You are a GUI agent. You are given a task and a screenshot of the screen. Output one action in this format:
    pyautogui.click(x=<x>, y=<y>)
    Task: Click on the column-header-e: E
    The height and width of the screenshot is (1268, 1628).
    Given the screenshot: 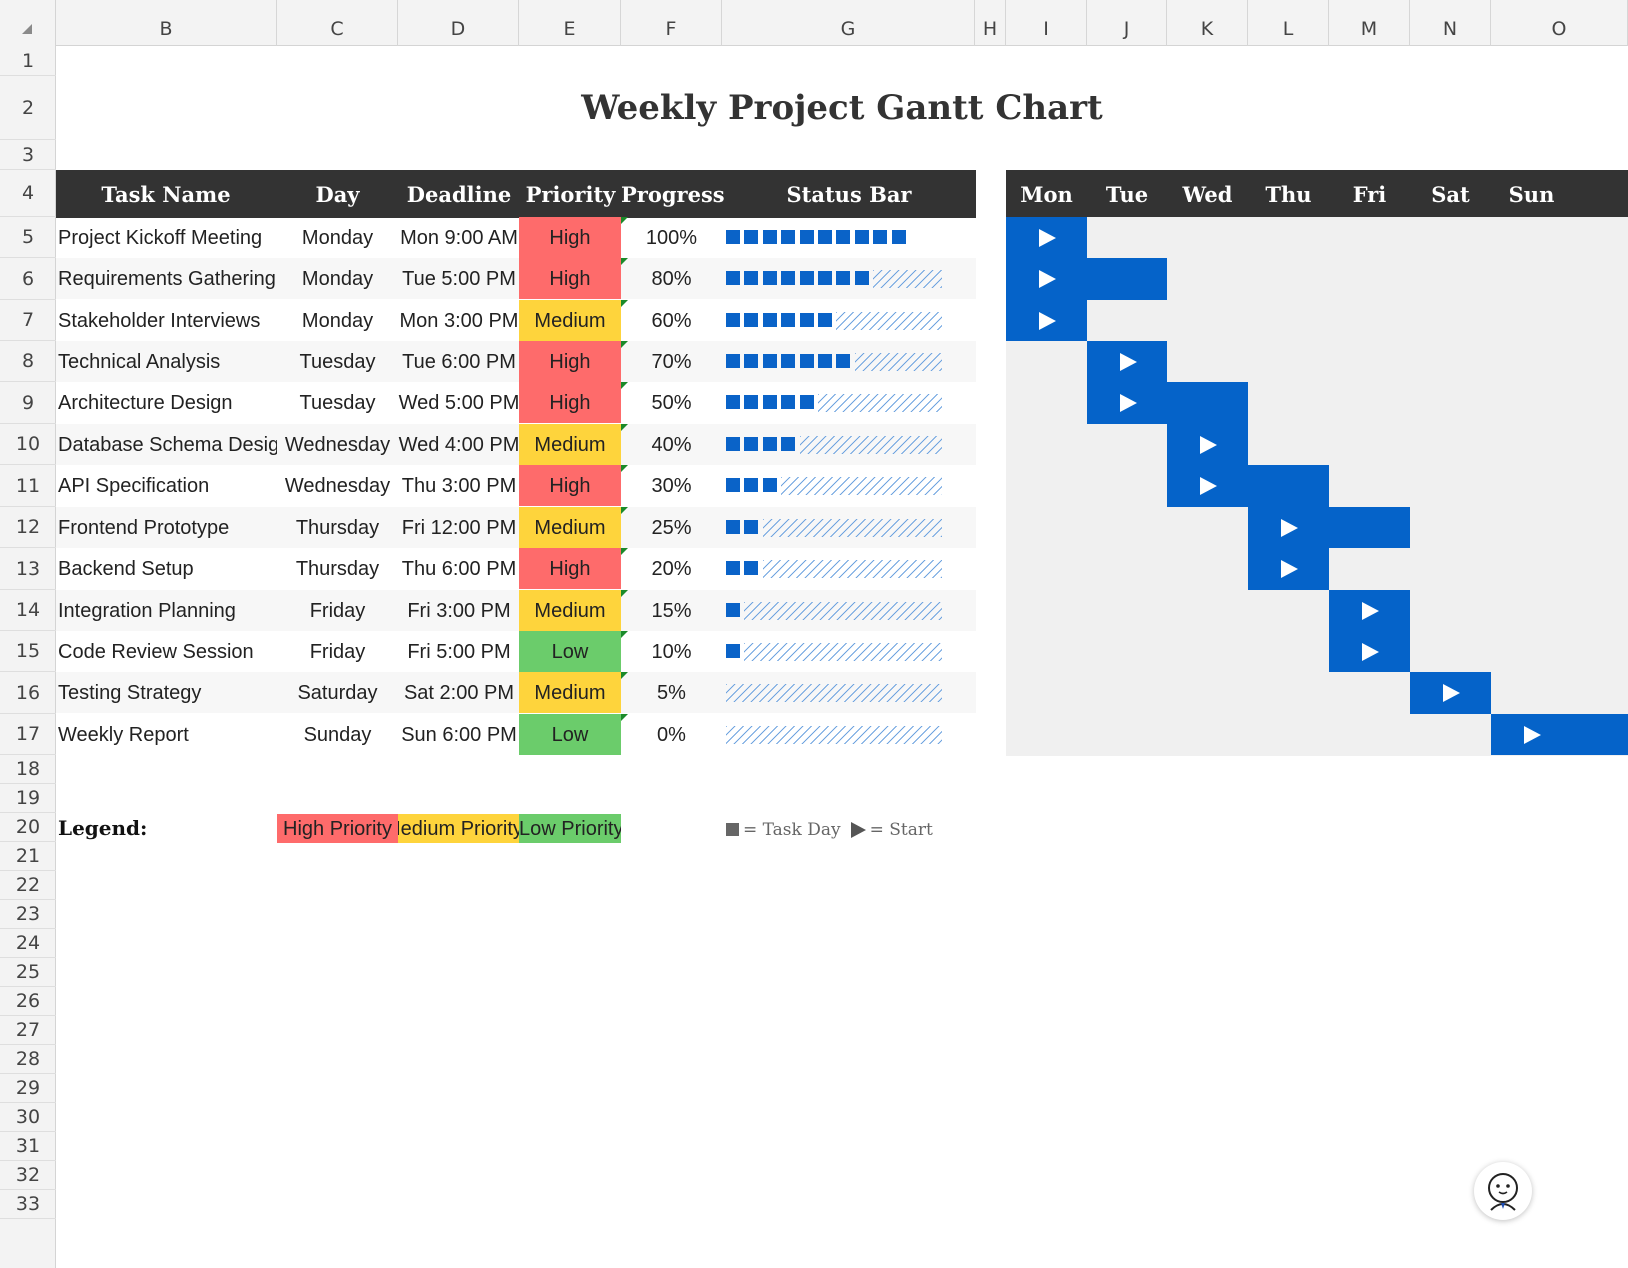 What is the action you would take?
    pyautogui.click(x=570, y=23)
    